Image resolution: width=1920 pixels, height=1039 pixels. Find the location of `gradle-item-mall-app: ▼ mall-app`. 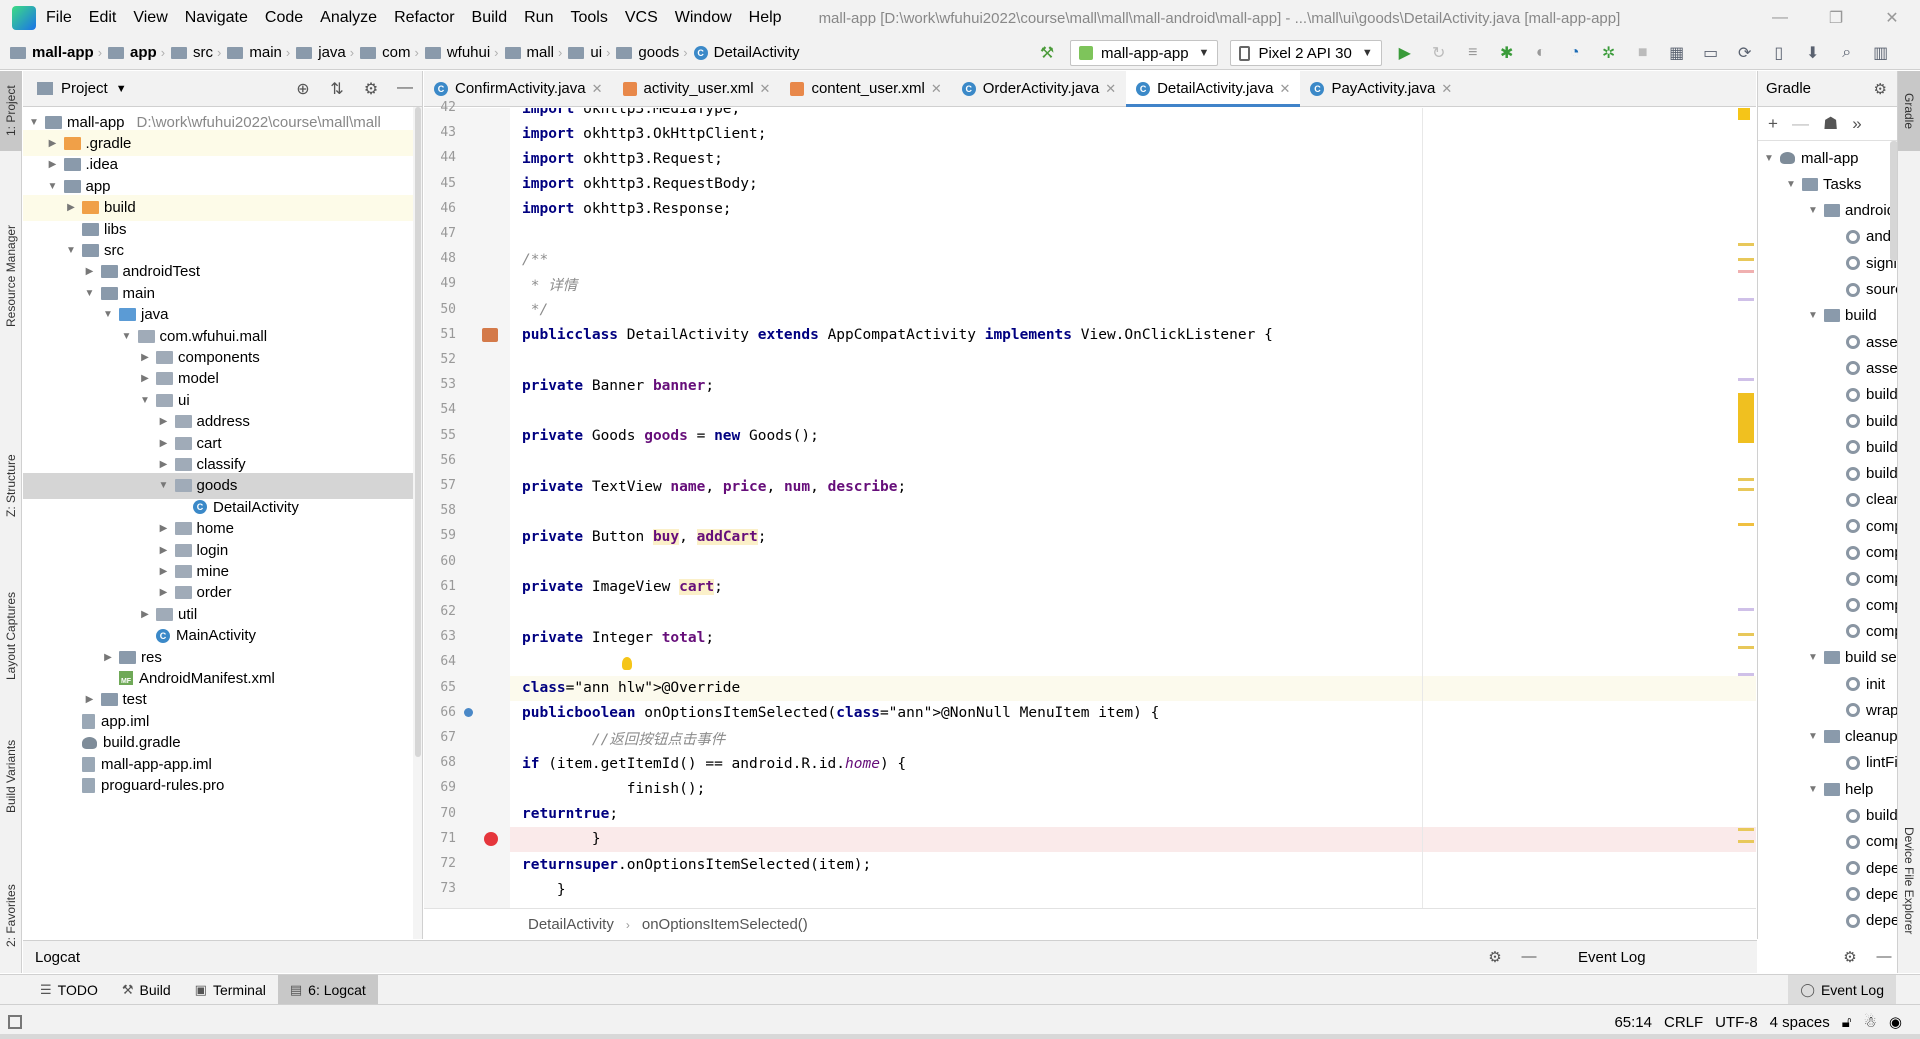

gradle-item-mall-app: ▼ mall-app is located at coordinates (1808, 158).